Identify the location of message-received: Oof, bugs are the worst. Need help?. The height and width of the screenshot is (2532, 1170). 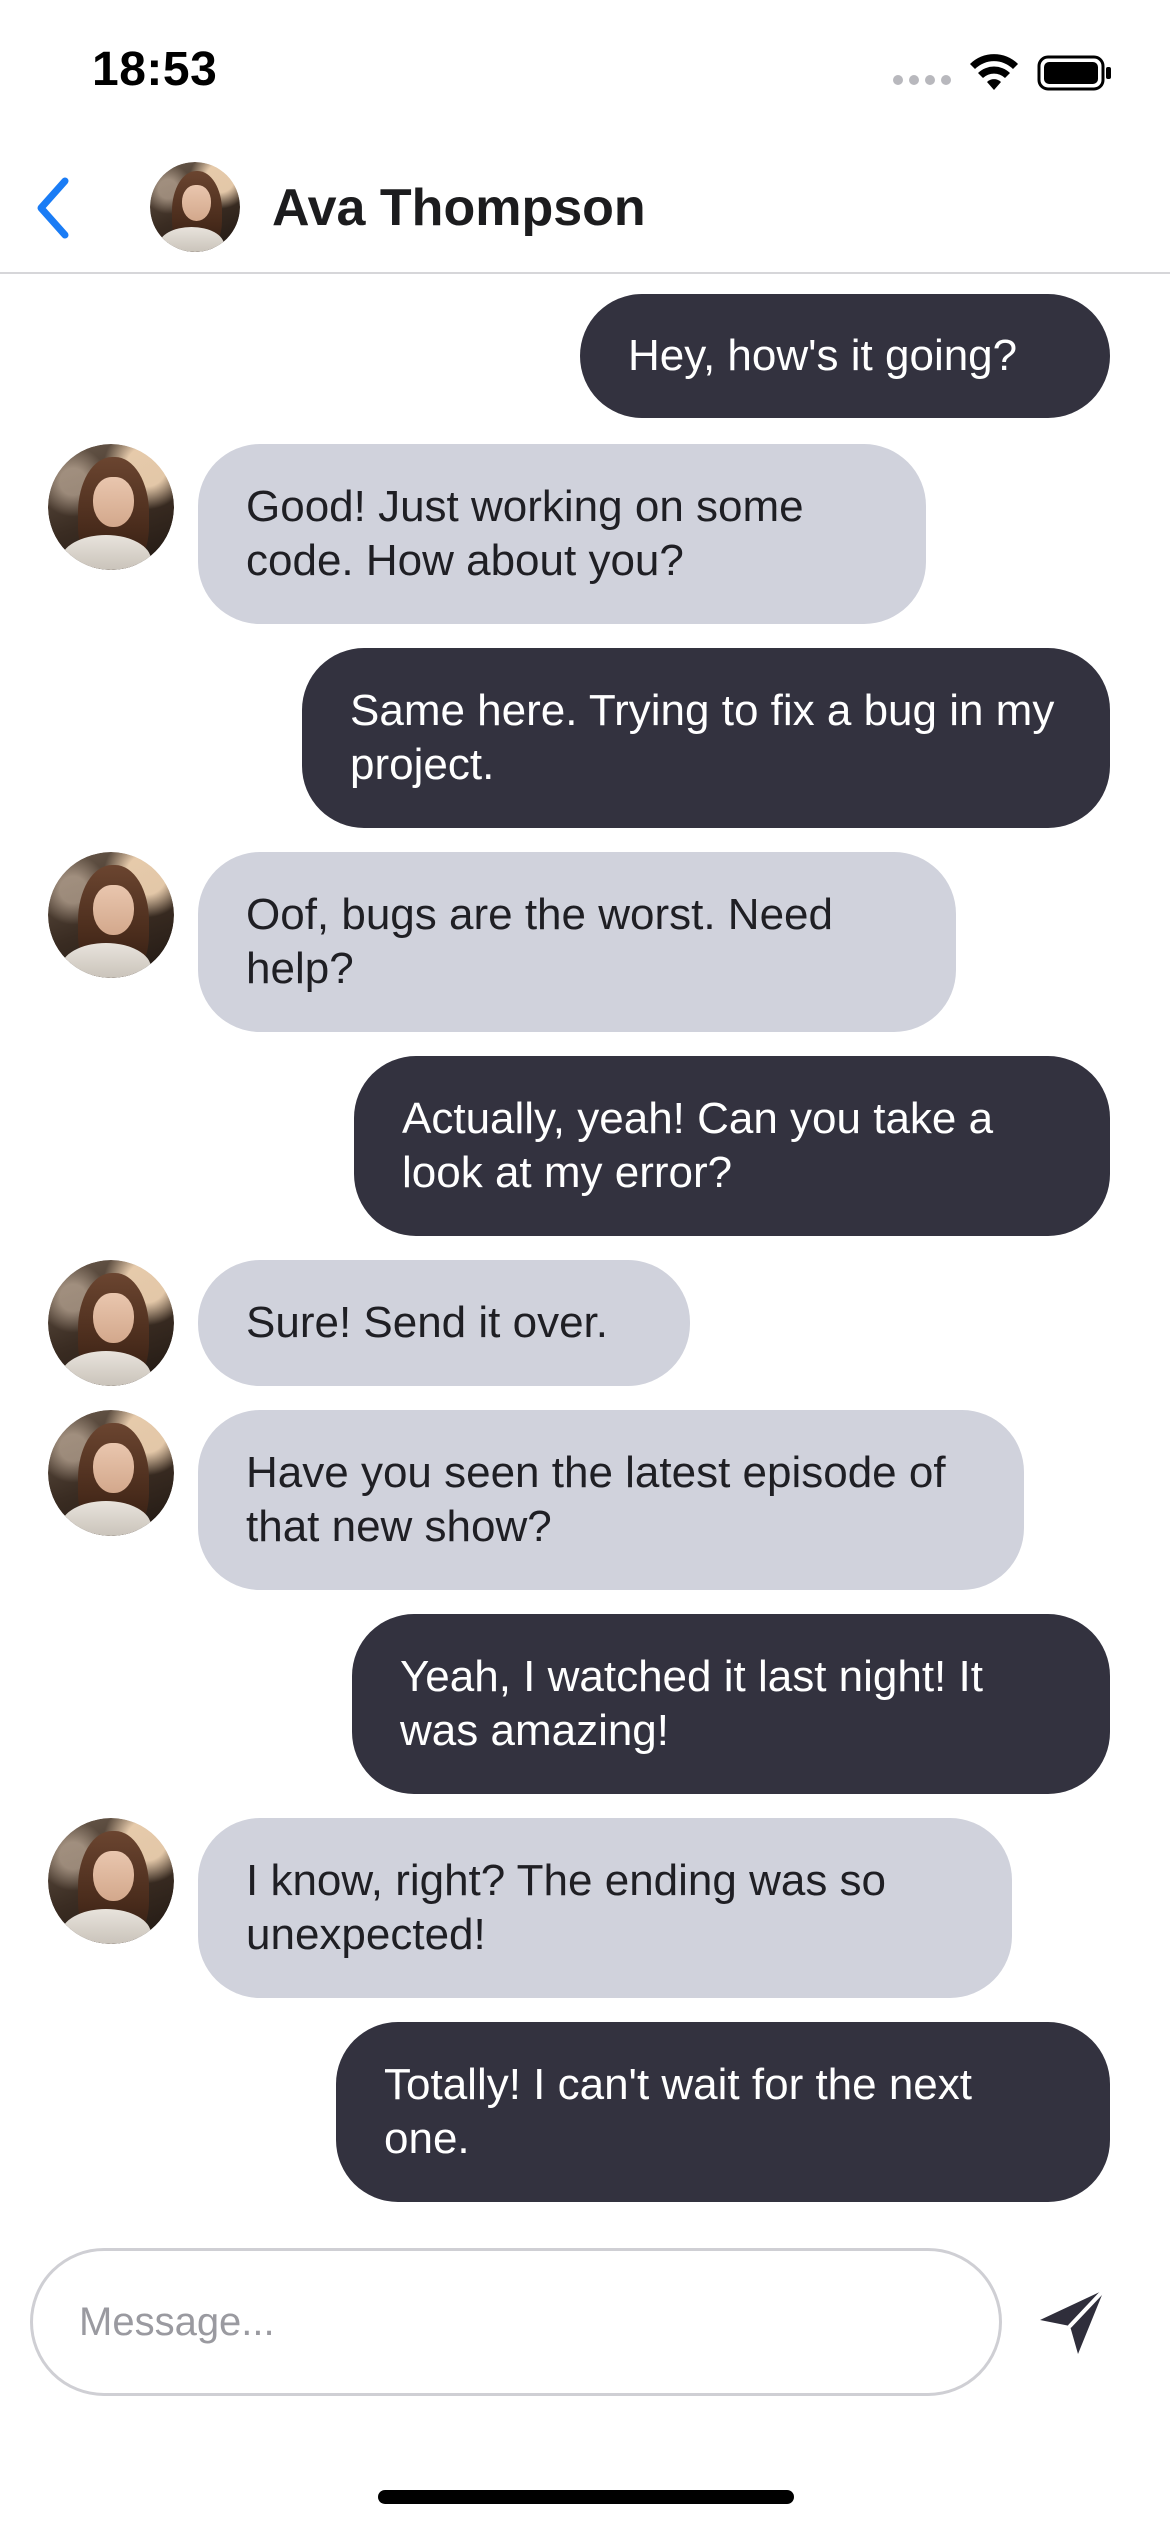
(577, 942).